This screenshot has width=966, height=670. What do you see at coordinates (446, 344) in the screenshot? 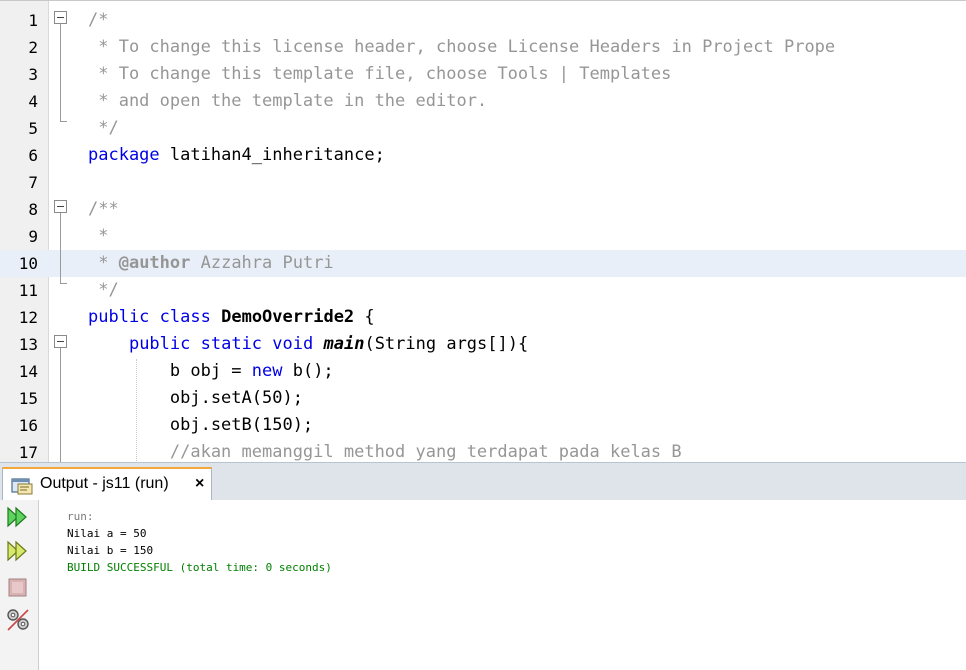
I see `code-token: (String args[]){` at bounding box center [446, 344].